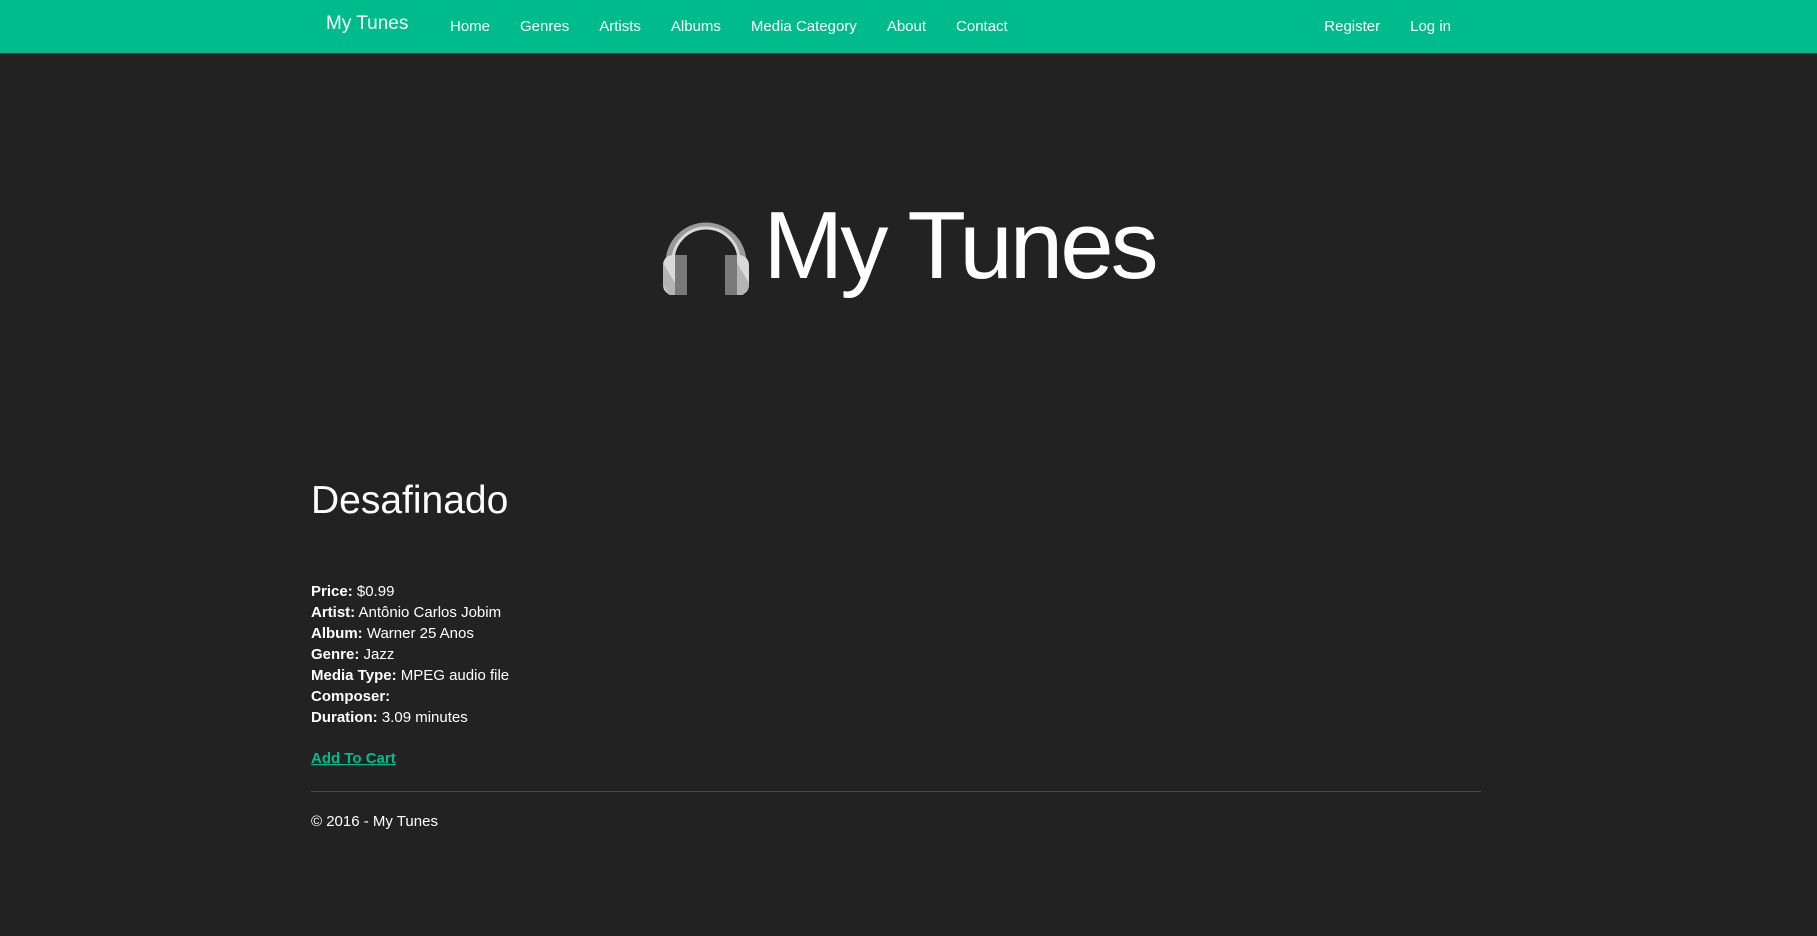  I want to click on login-link: Log in, so click(1430, 26).